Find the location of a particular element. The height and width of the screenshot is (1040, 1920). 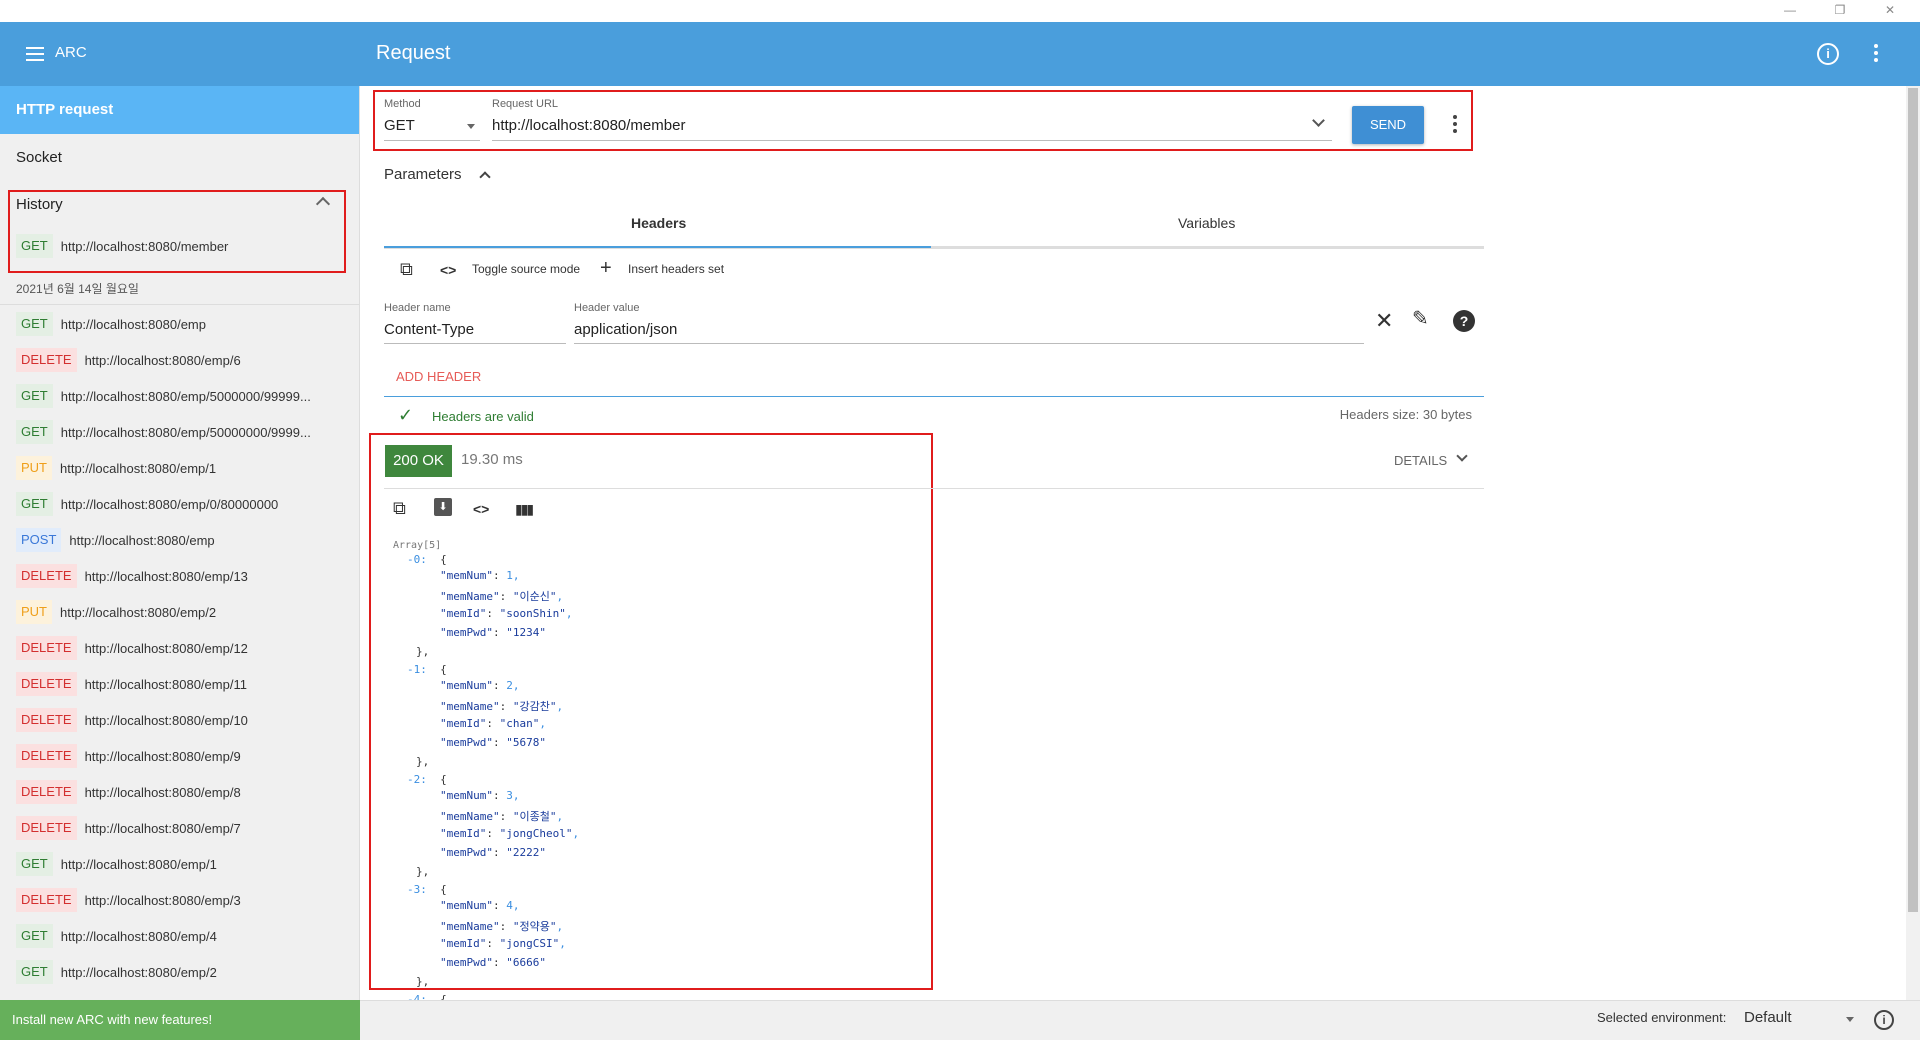

json-field: "memId": "jongCSI", is located at coordinates (503, 943).